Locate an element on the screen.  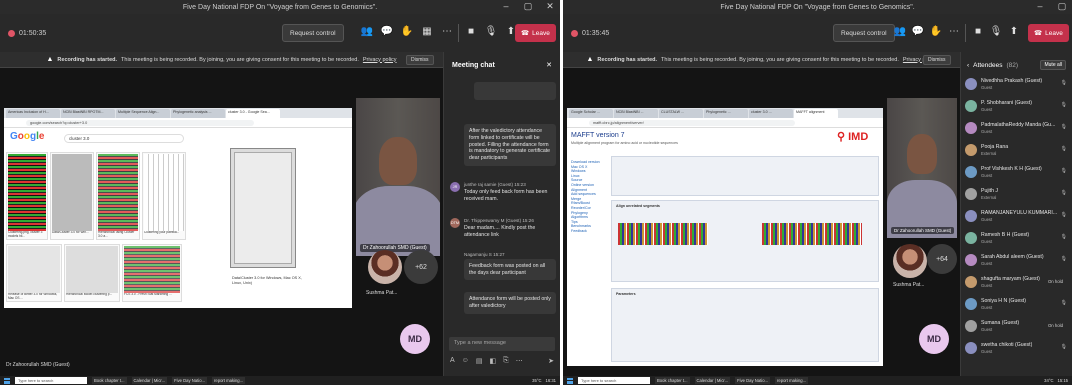
attendee-name: Pooja Rana is located at coordinates (995, 147).